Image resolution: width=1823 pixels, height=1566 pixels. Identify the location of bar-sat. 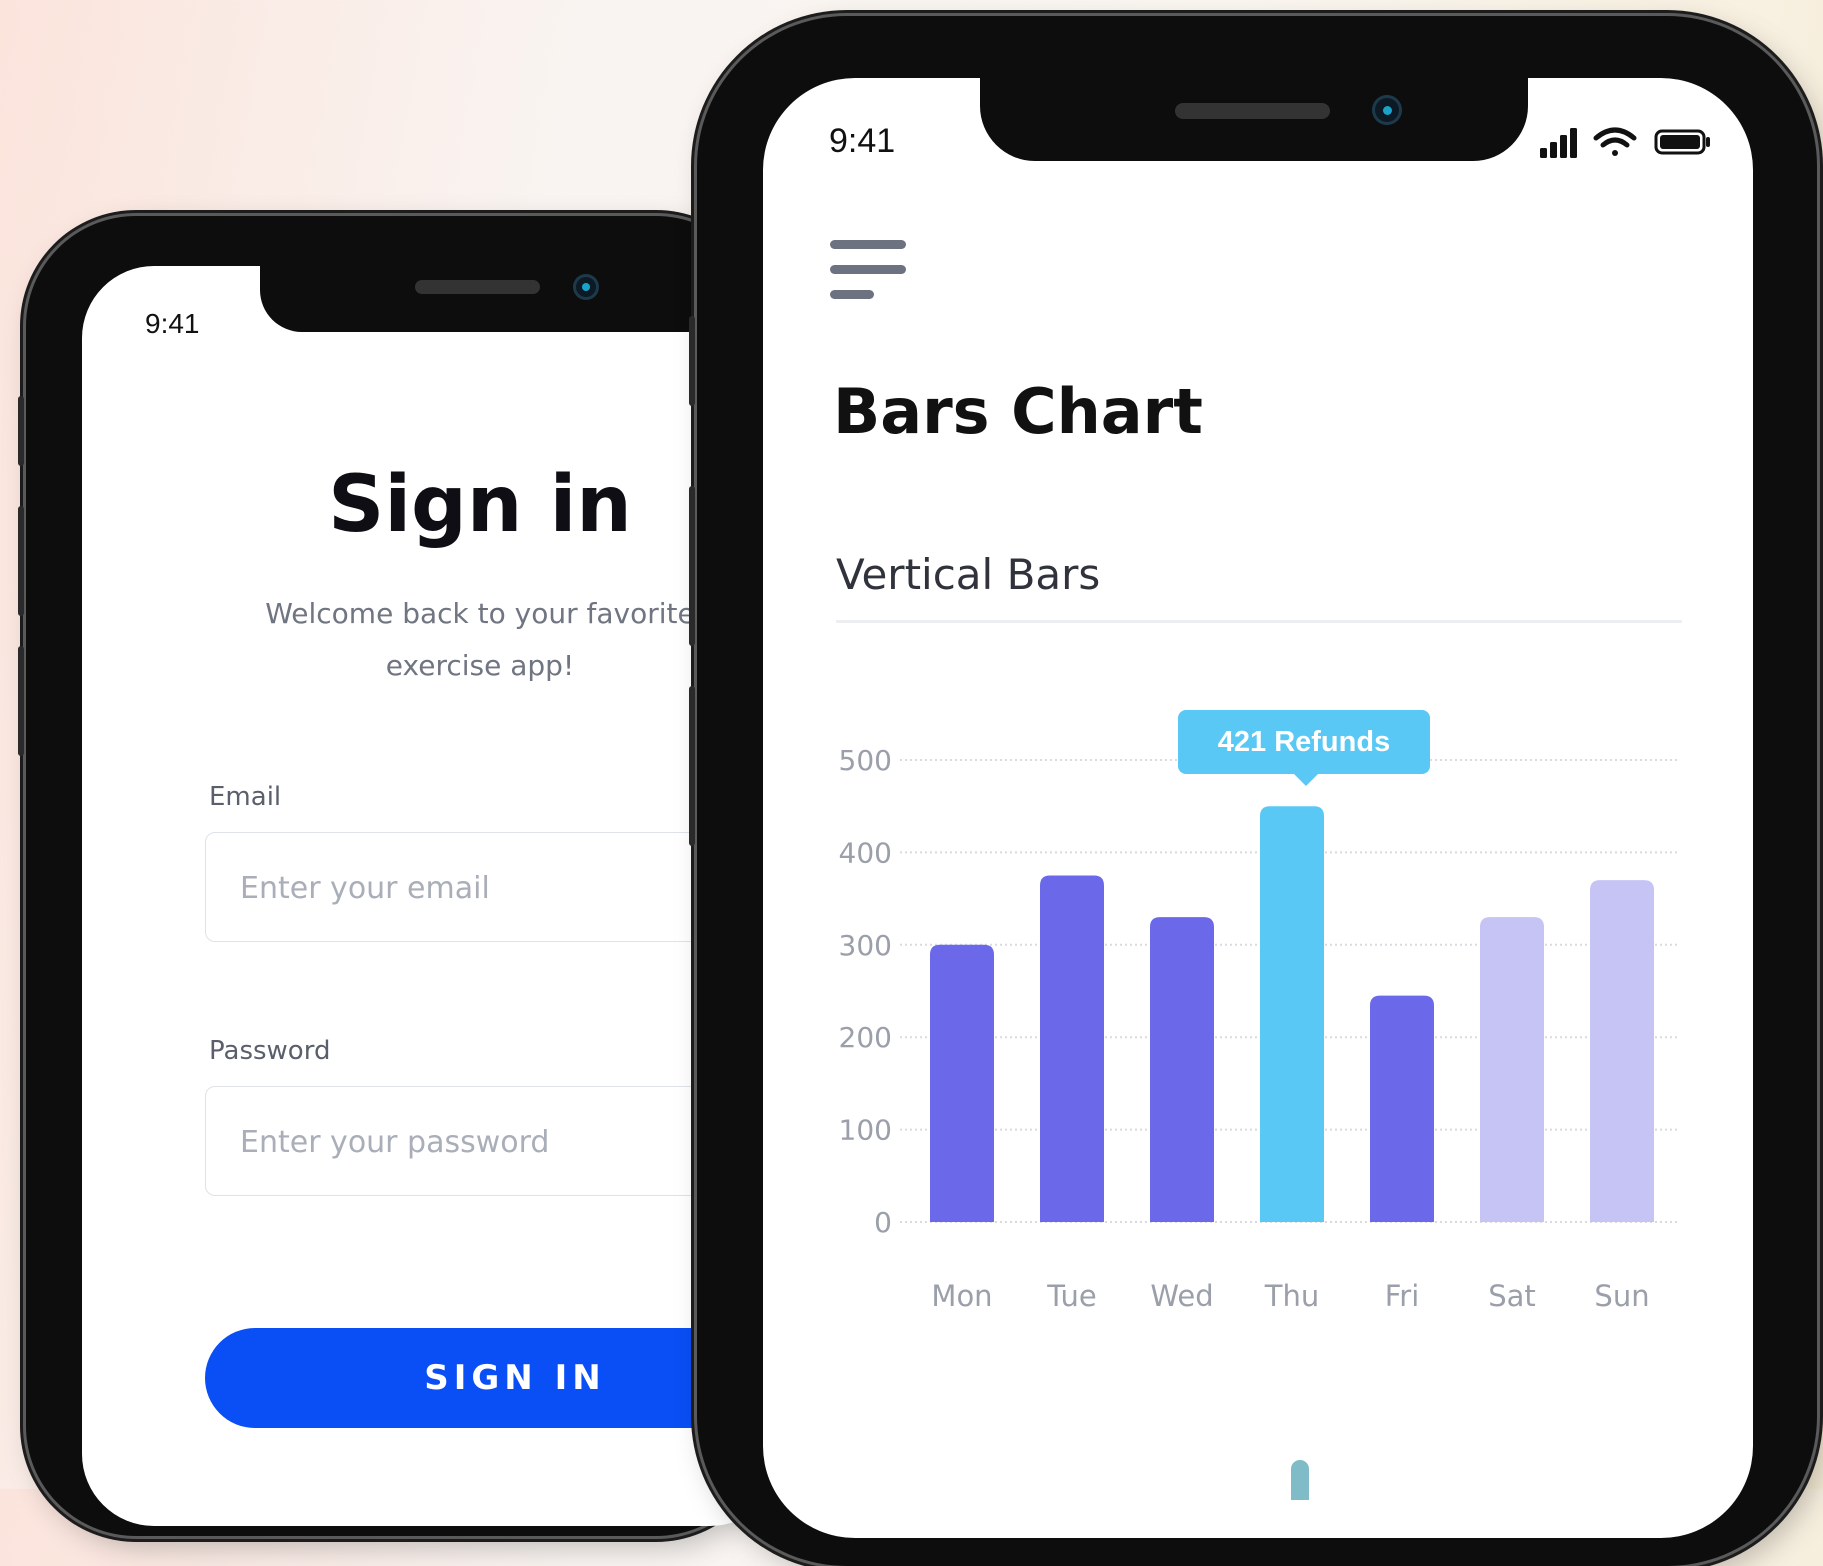
(1512, 1069).